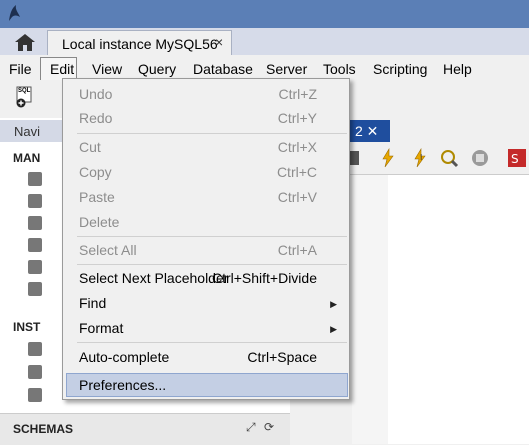 The width and height of the screenshot is (529, 445). What do you see at coordinates (269, 427) in the screenshot?
I see `refresh-schemas-icon: ⟳` at bounding box center [269, 427].